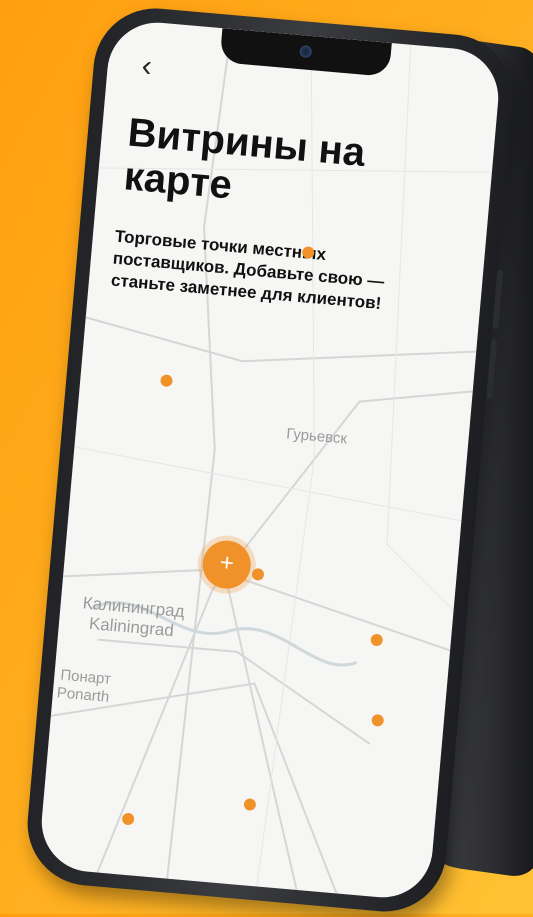 The image size is (533, 917). What do you see at coordinates (306, 52) in the screenshot?
I see `front-camera` at bounding box center [306, 52].